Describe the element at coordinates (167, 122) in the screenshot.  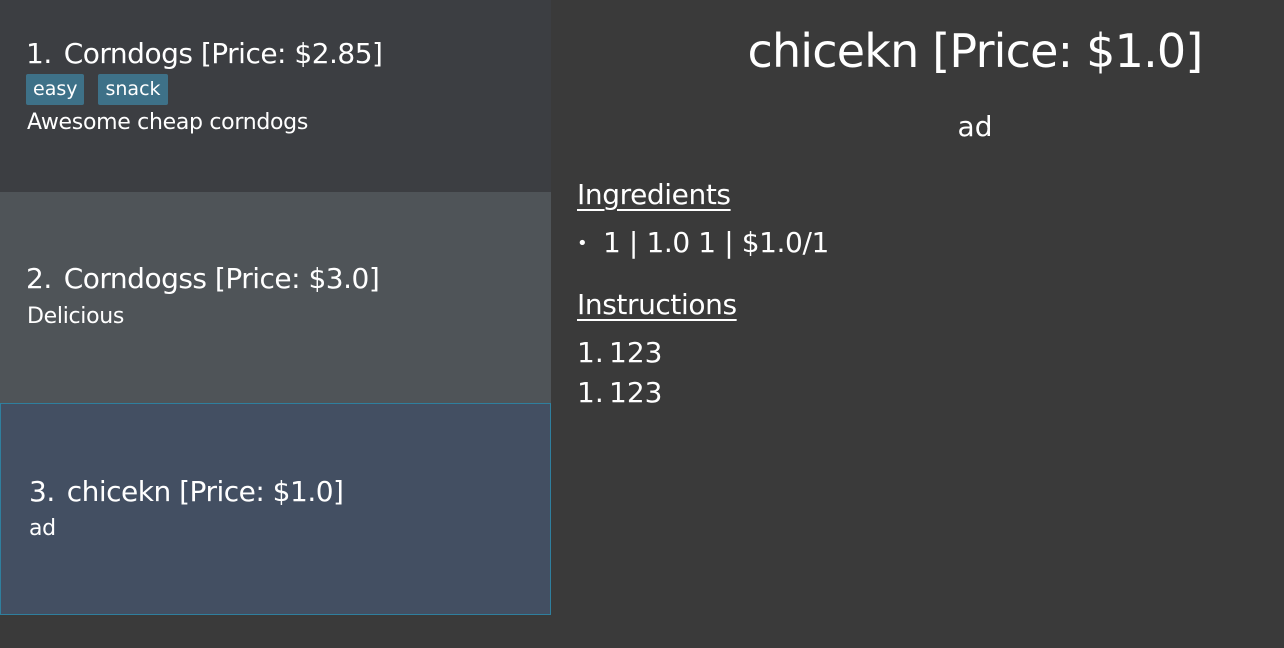
I see `recipe-description: Awesome cheap corndogs` at that location.